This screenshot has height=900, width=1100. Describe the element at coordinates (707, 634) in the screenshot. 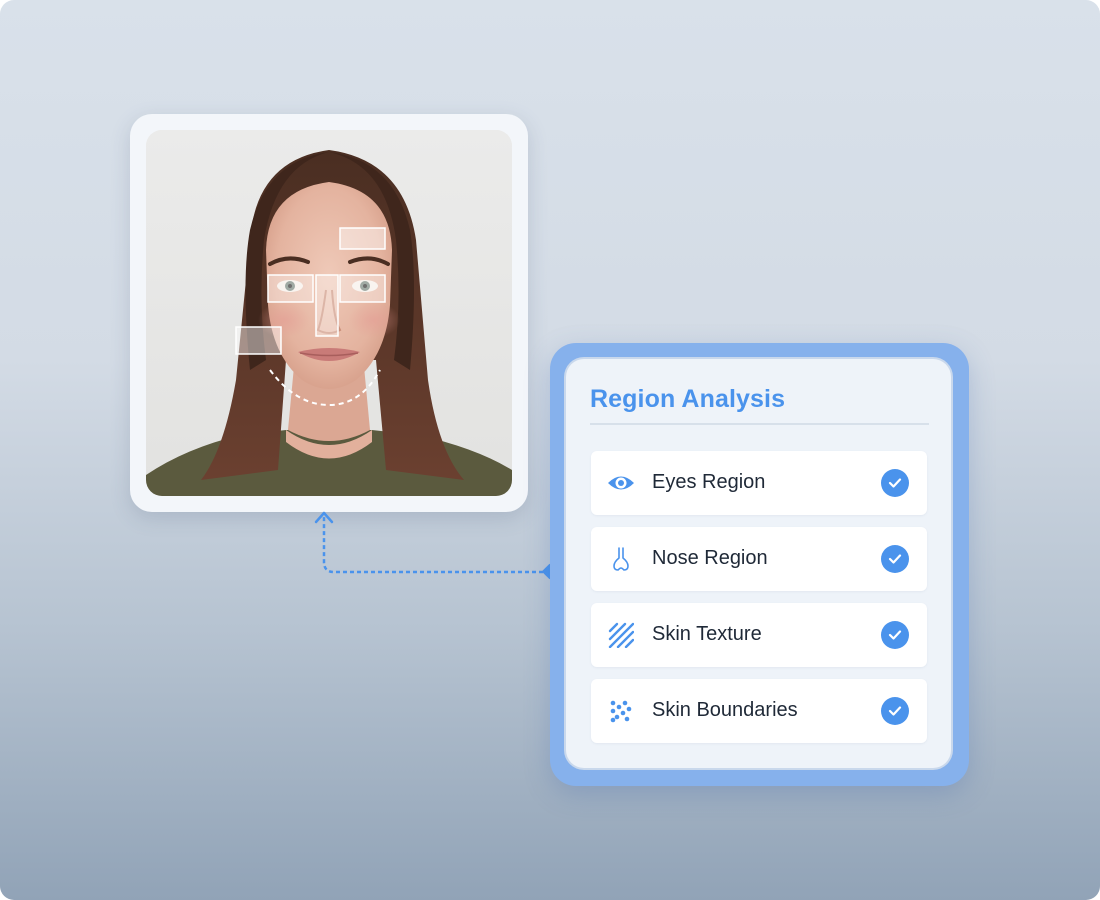

I see `region-item-label: Skin Texture` at that location.